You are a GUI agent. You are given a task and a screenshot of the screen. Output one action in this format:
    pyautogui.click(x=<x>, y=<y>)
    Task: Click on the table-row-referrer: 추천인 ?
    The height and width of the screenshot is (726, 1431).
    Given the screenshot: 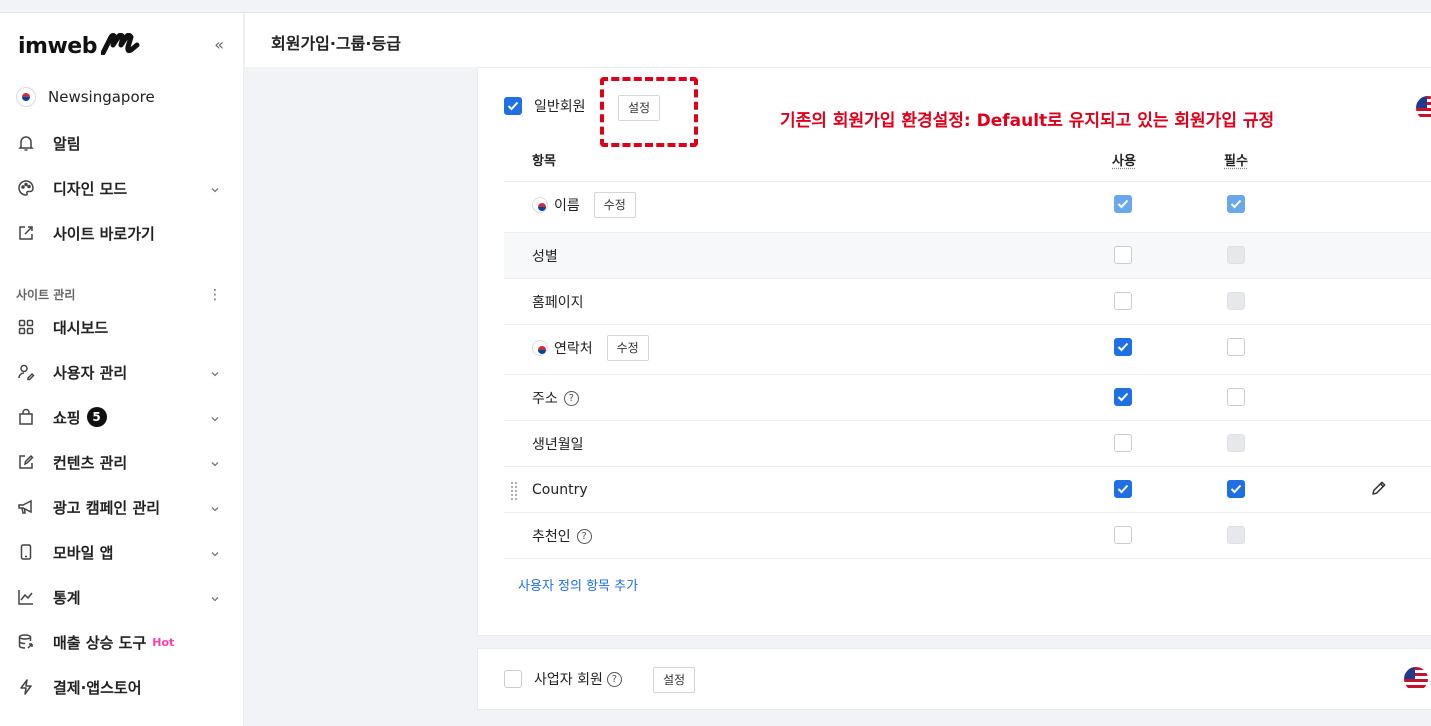 What is the action you would take?
    pyautogui.click(x=967, y=535)
    